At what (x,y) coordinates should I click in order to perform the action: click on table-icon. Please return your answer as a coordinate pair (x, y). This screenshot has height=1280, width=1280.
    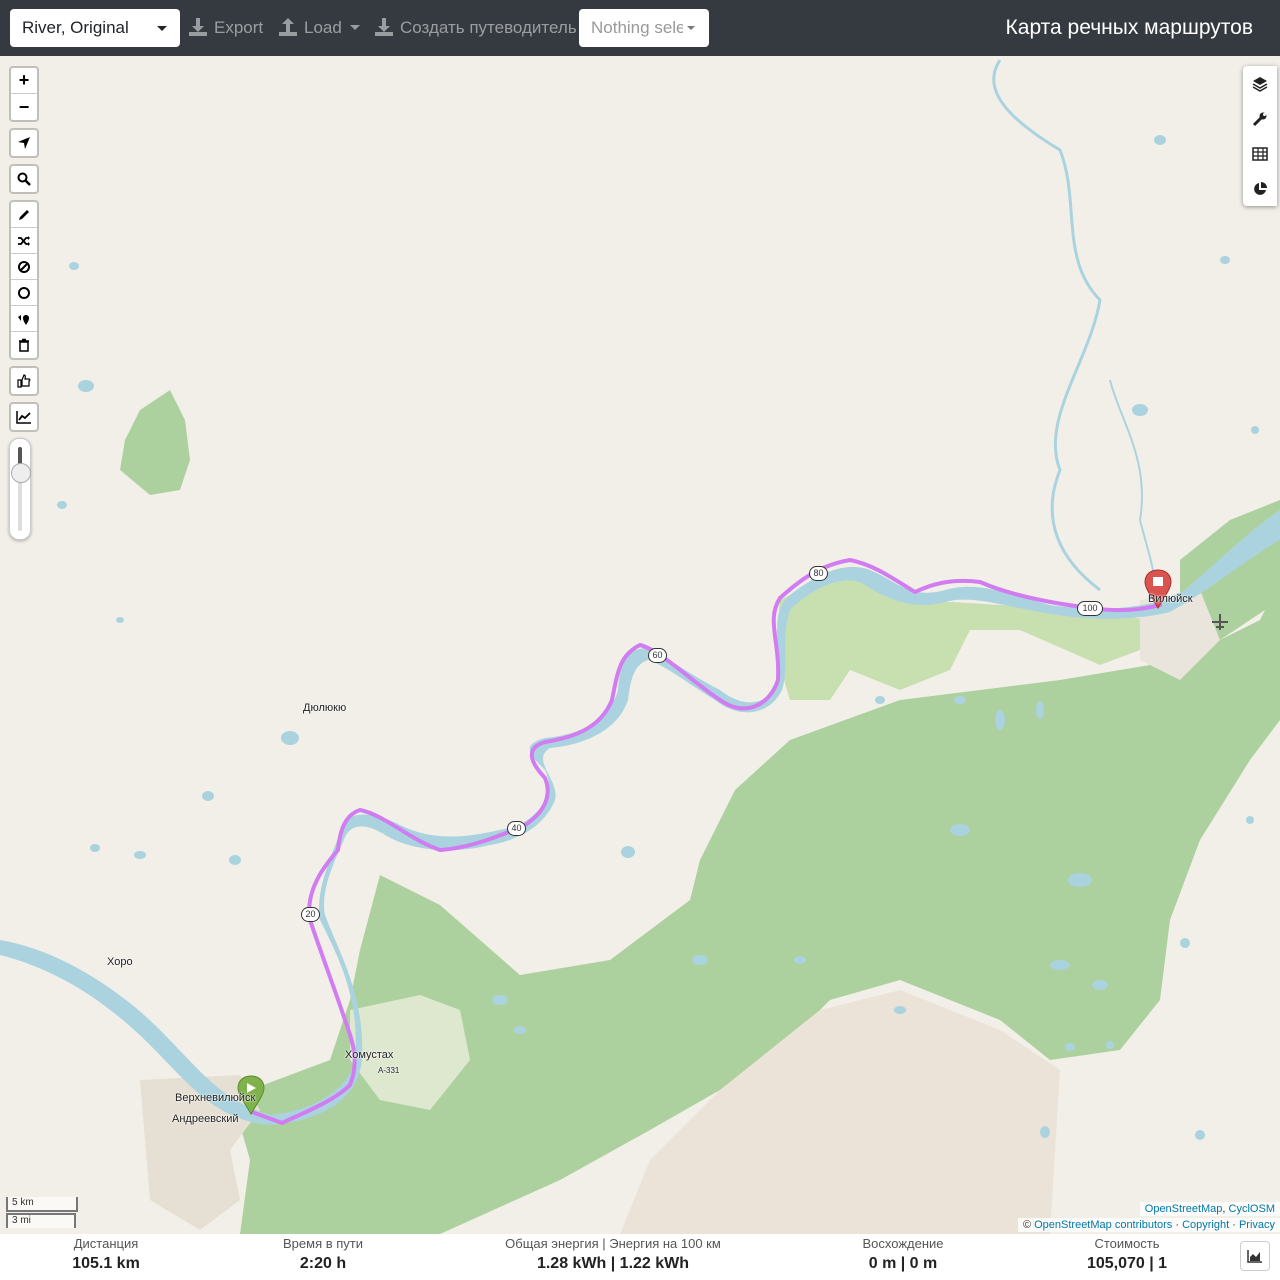
    Looking at the image, I should click on (1260, 153).